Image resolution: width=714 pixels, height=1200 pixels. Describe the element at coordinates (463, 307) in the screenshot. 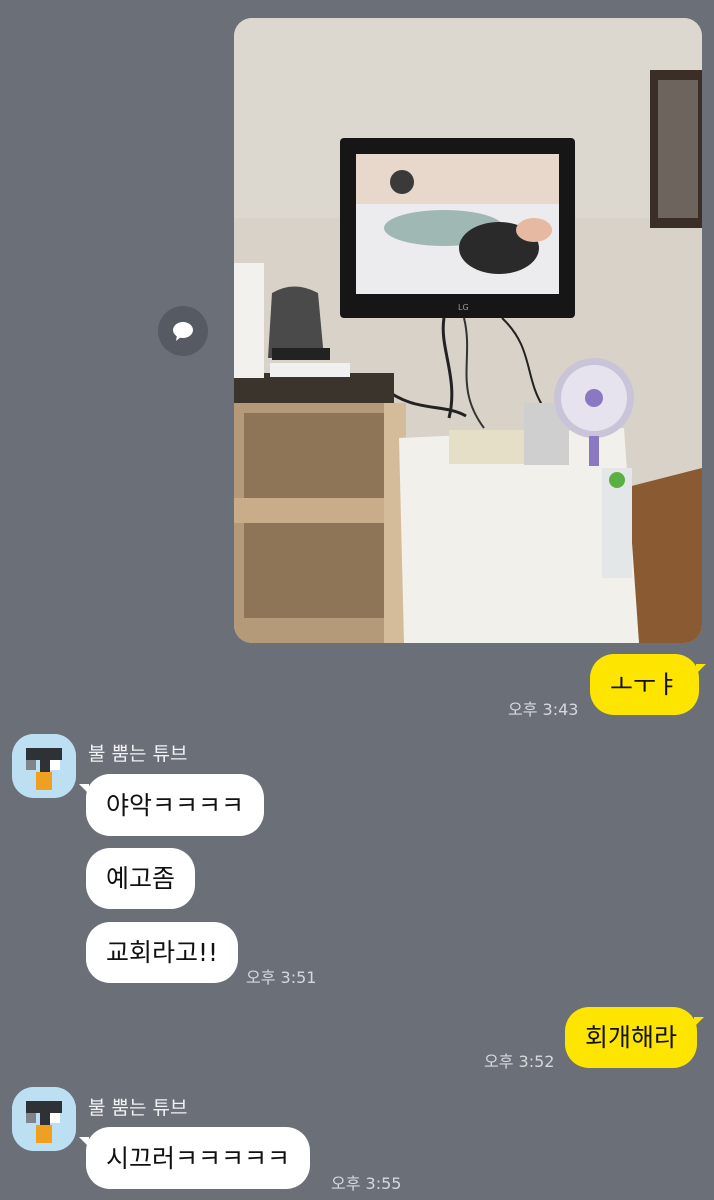

I see `tv-brand: LG` at that location.